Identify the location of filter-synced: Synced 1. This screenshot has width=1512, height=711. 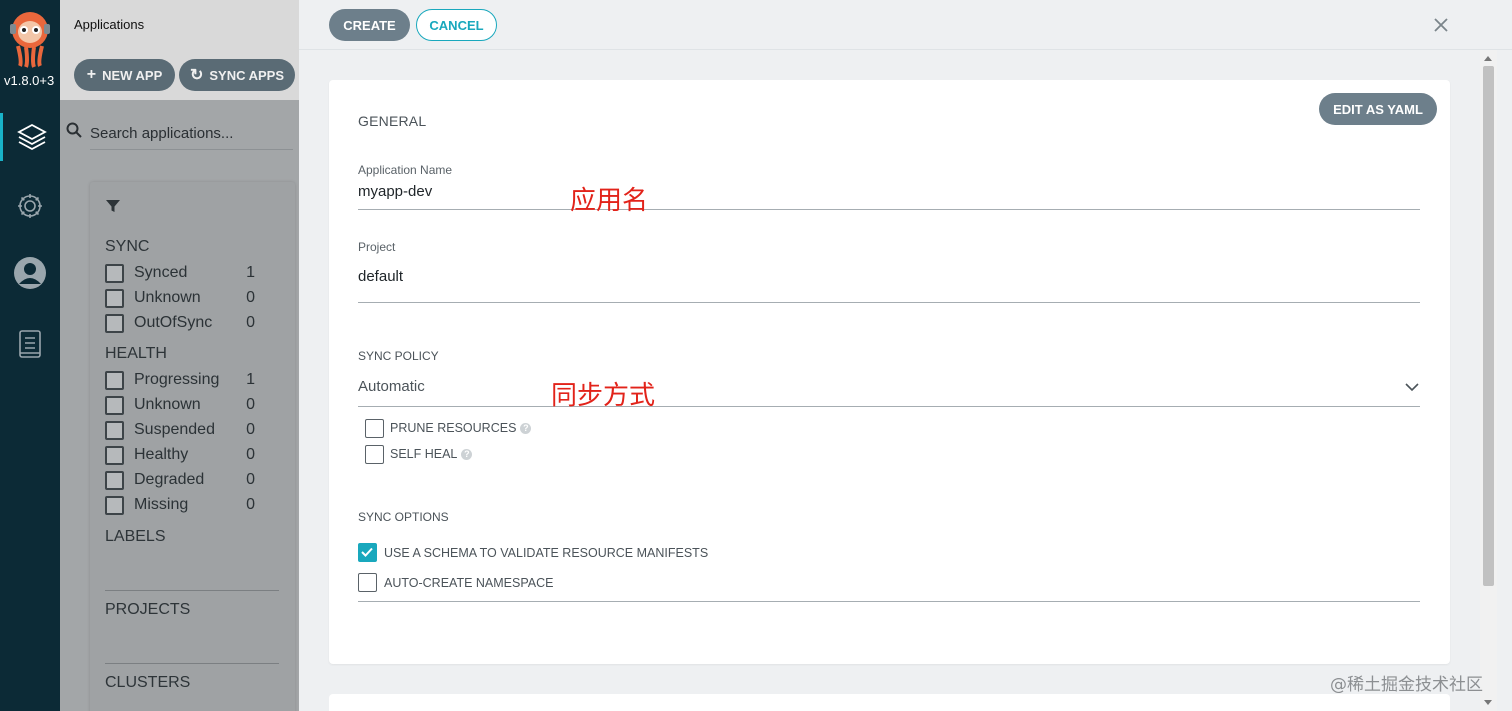
(180, 273).